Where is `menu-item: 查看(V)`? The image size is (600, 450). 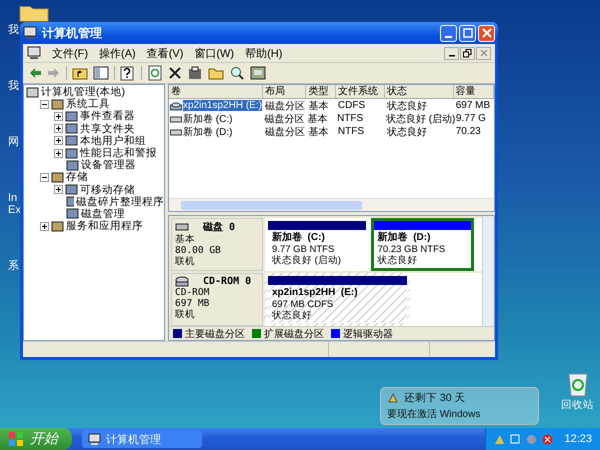
menu-item: 查看(V) is located at coordinates (165, 53).